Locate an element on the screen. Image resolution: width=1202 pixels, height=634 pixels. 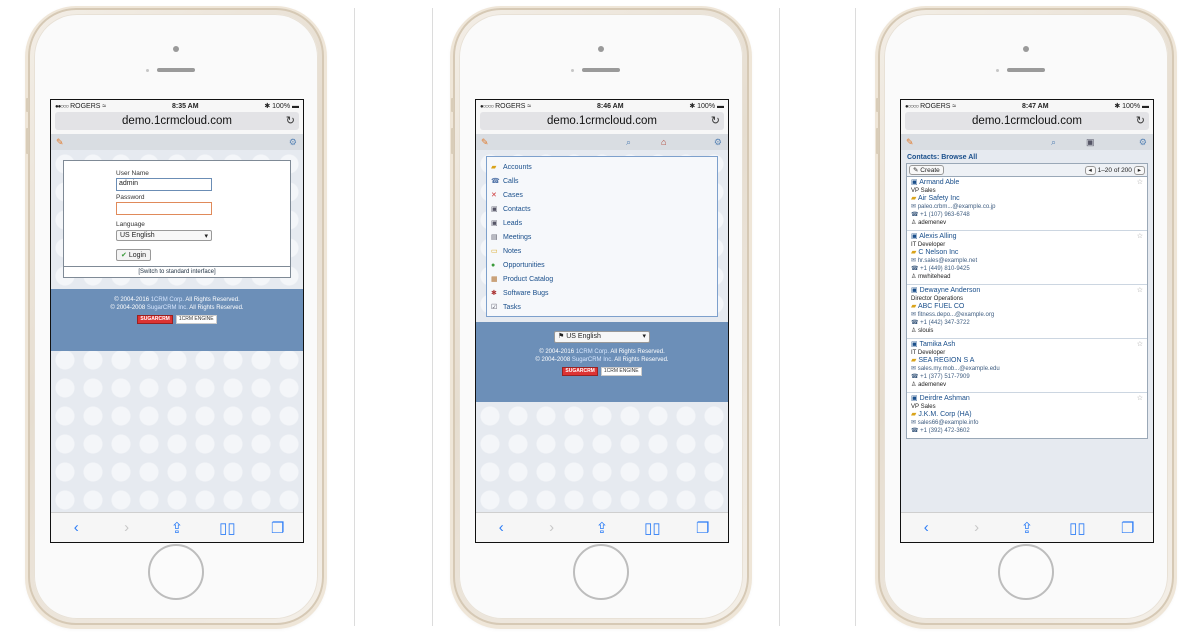
menu-item-tasks: ☑ Tasks is located at coordinates (602, 307).